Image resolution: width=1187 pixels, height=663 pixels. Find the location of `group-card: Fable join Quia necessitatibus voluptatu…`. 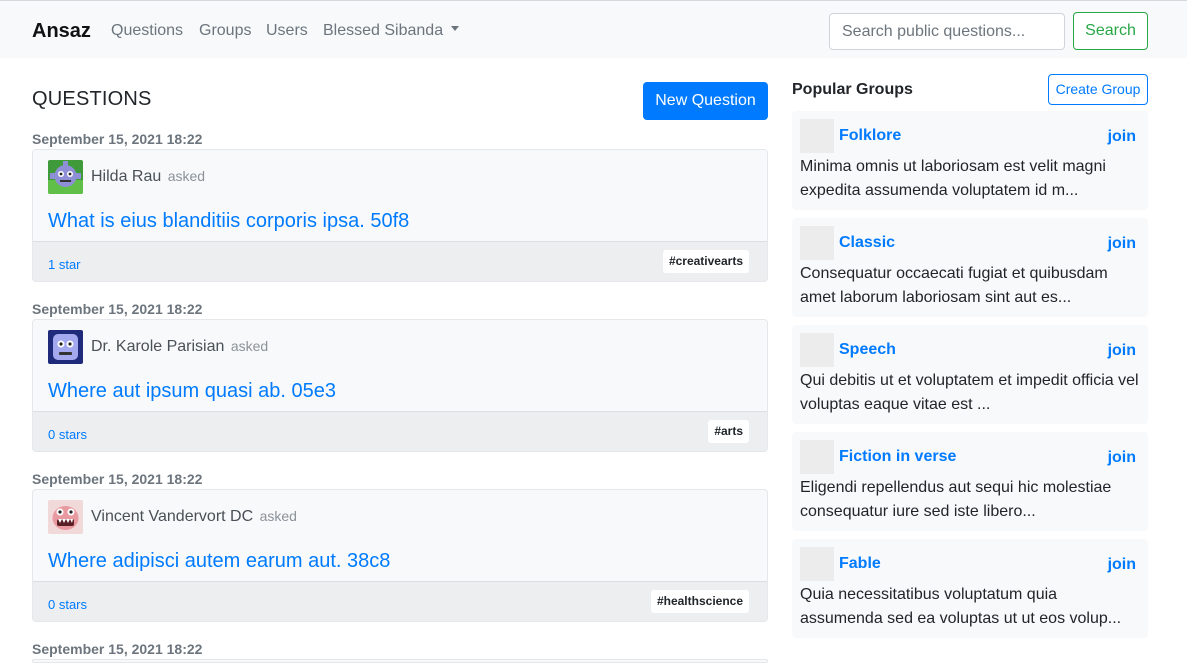

group-card: Fable join Quia necessitatibus voluptatu… is located at coordinates (970, 588).